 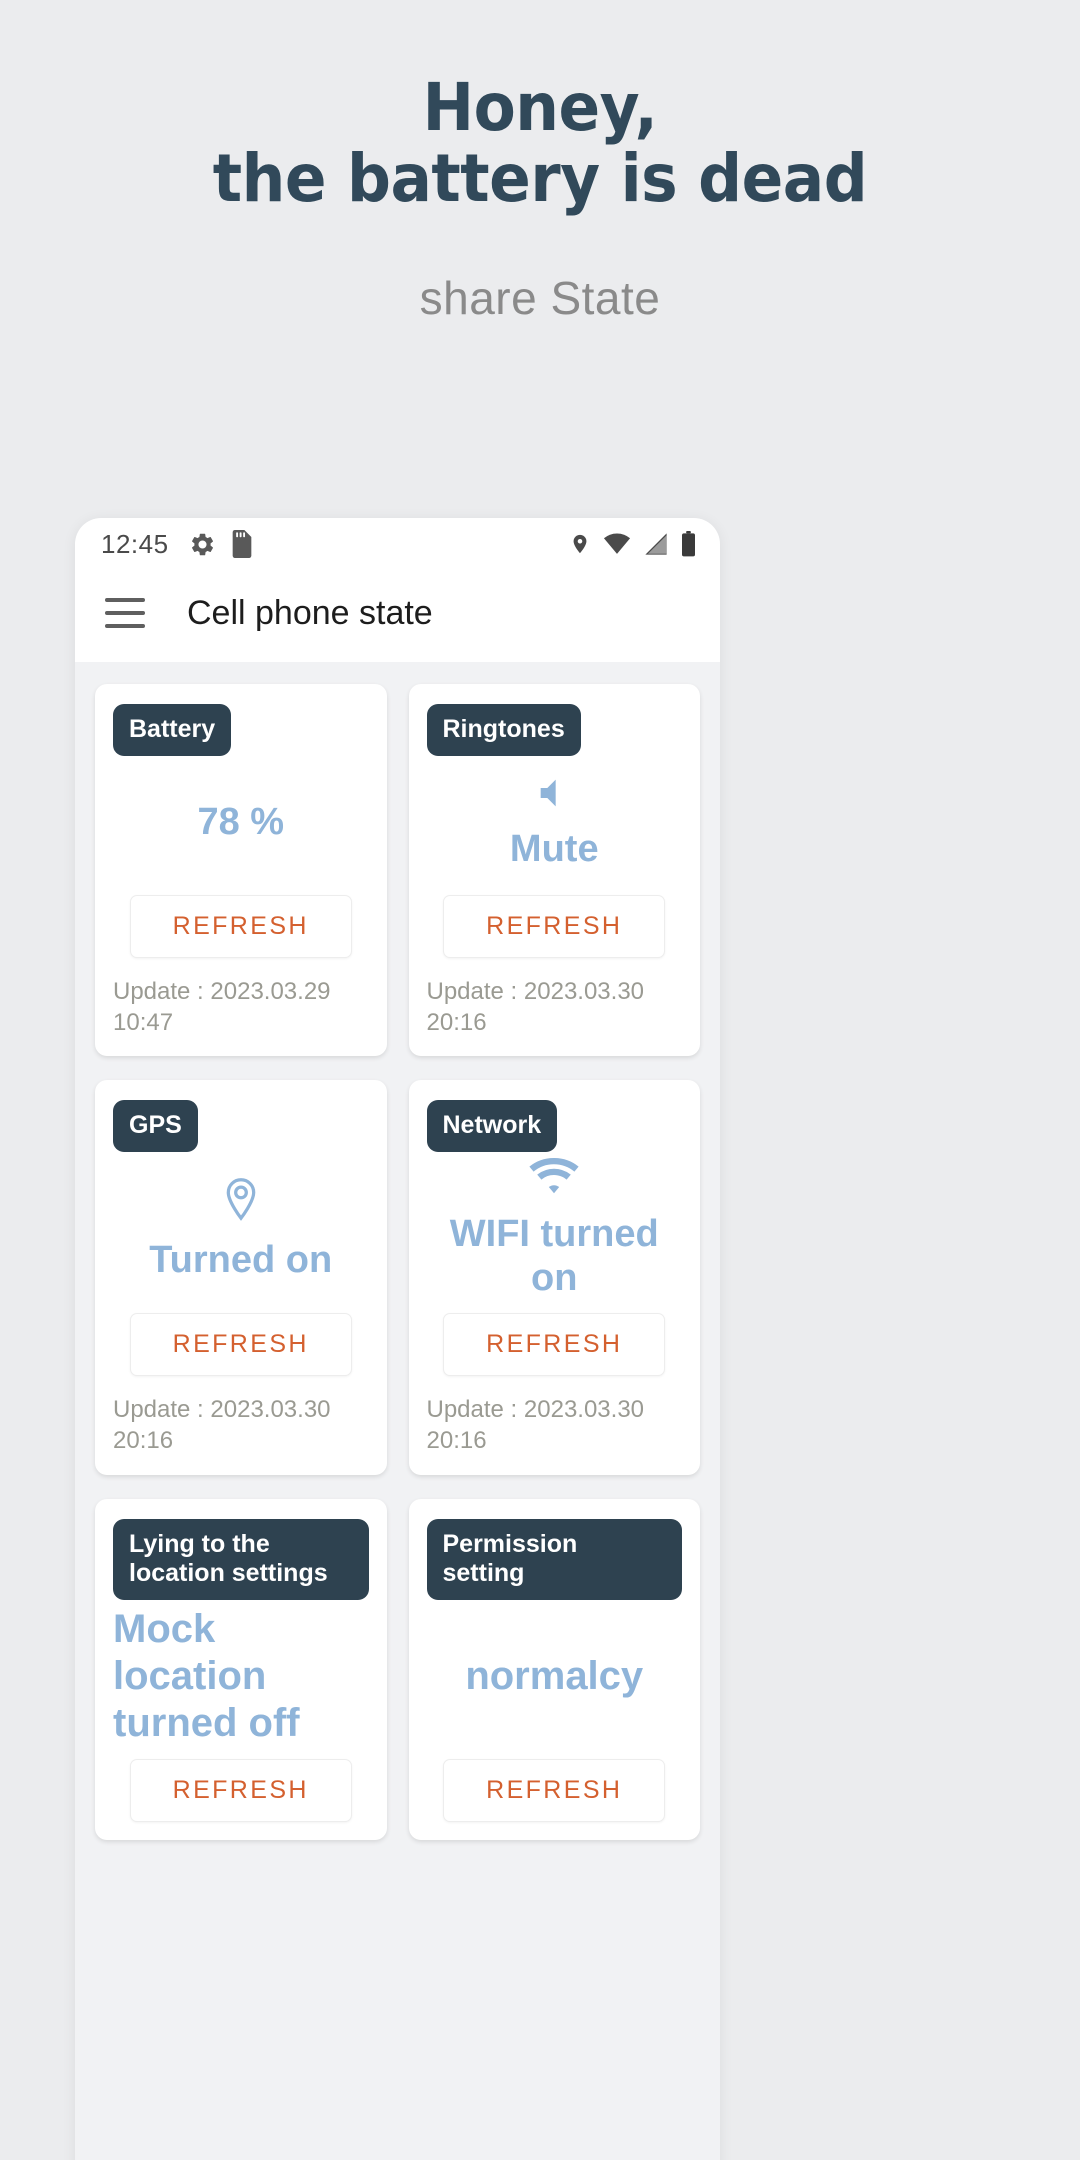 I want to click on card-badge: GPS, so click(x=155, y=1126).